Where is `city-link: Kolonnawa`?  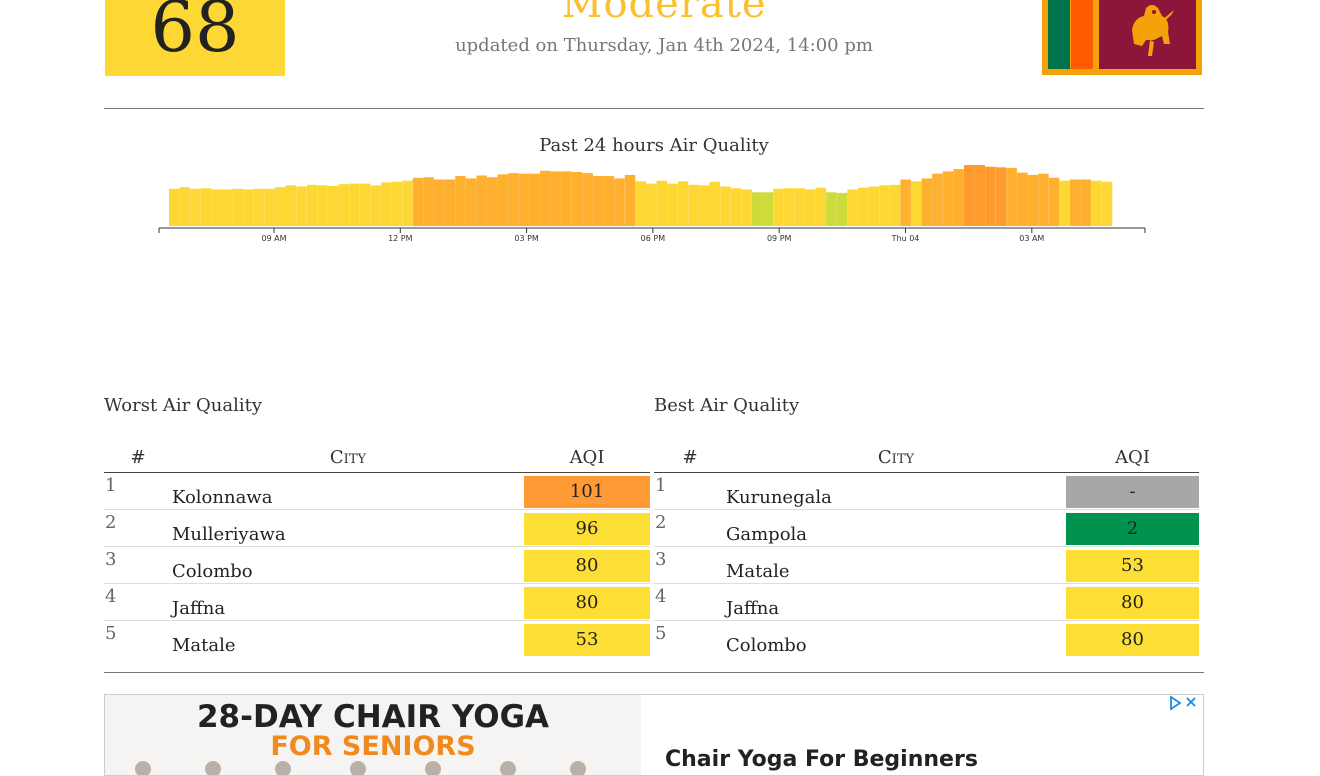 city-link: Kolonnawa is located at coordinates (348, 491).